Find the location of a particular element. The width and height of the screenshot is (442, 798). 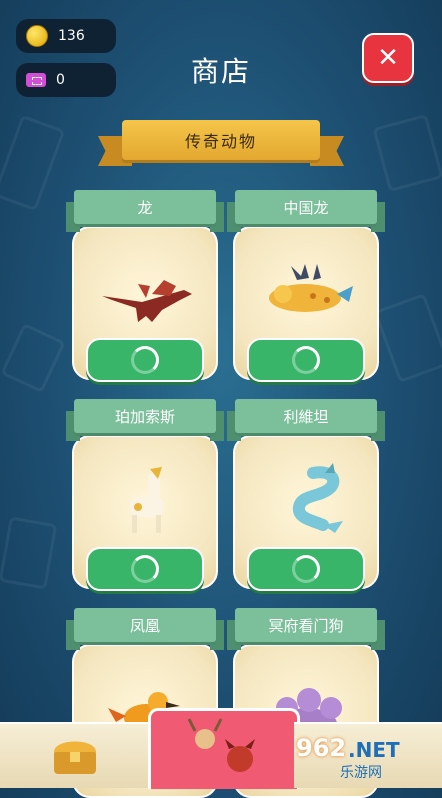

dragon-head-icon is located at coordinates (240, 755).